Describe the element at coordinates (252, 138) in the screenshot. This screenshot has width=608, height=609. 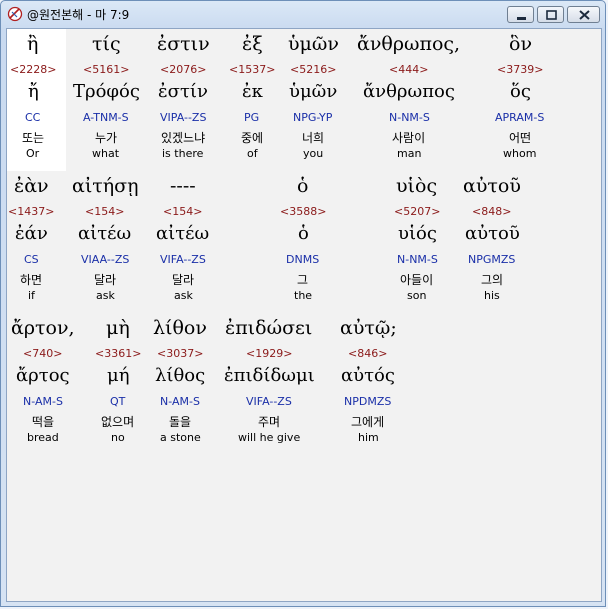
I see `korean-gloss: 중에` at that location.